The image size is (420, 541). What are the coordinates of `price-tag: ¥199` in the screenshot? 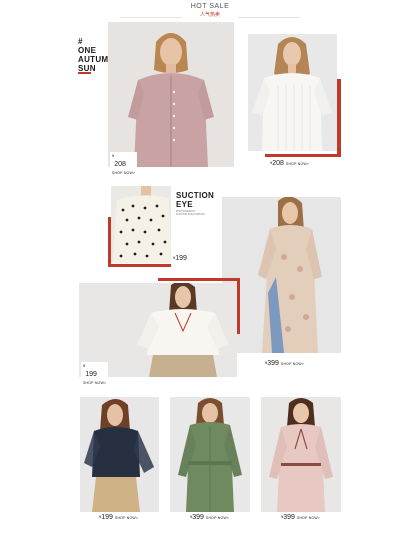 It's located at (180, 258).